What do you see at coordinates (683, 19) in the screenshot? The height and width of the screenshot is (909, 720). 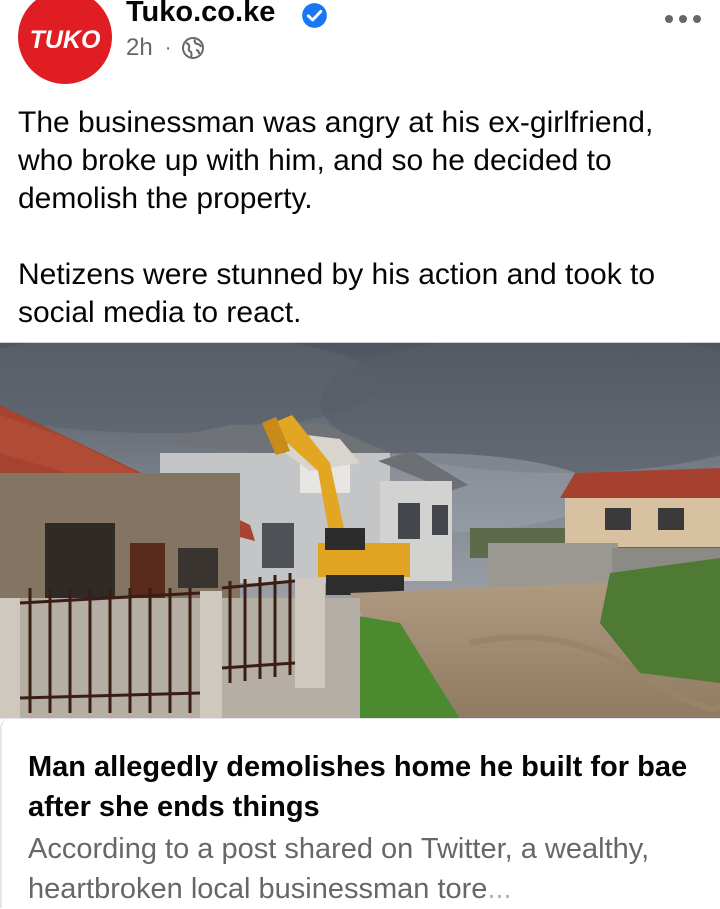 I see `more-options-icon` at bounding box center [683, 19].